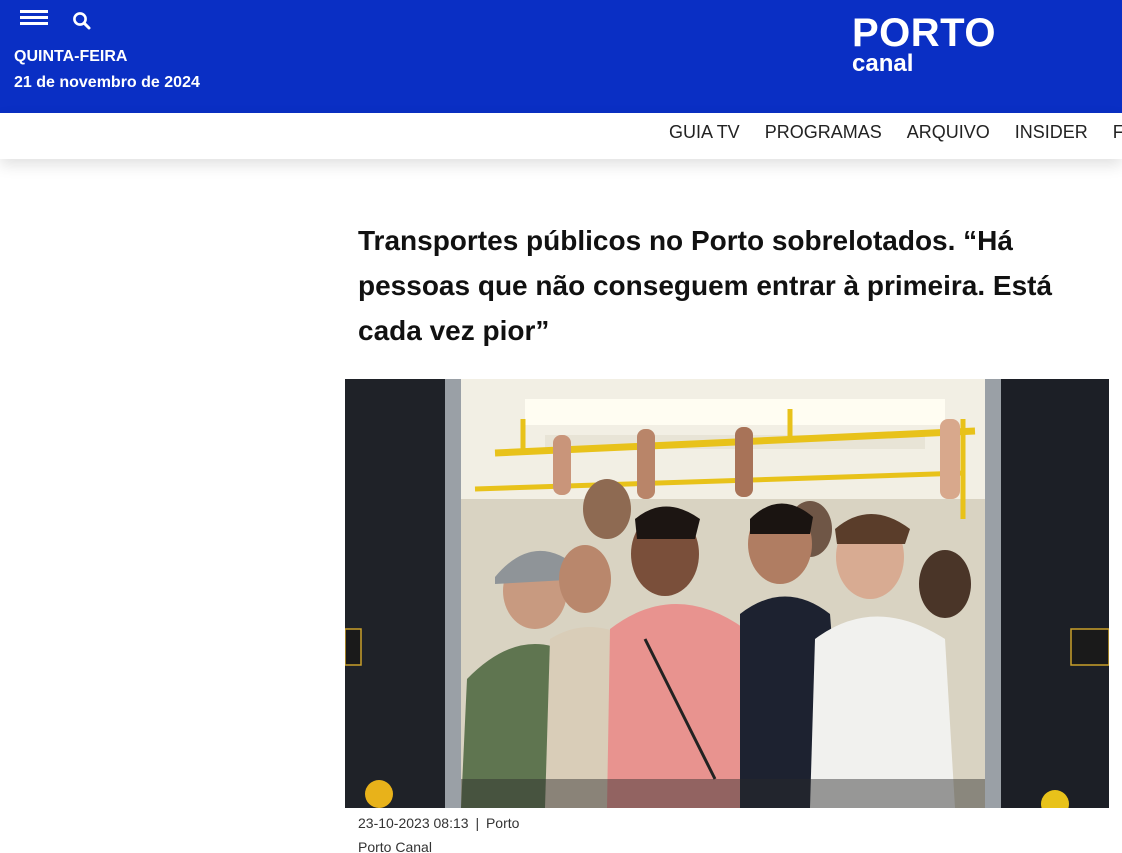 The image size is (1122, 853). I want to click on main-navigation: GUIA TV PROGRAMAS ARQUIVO INSIDER FC P, so click(561, 136).